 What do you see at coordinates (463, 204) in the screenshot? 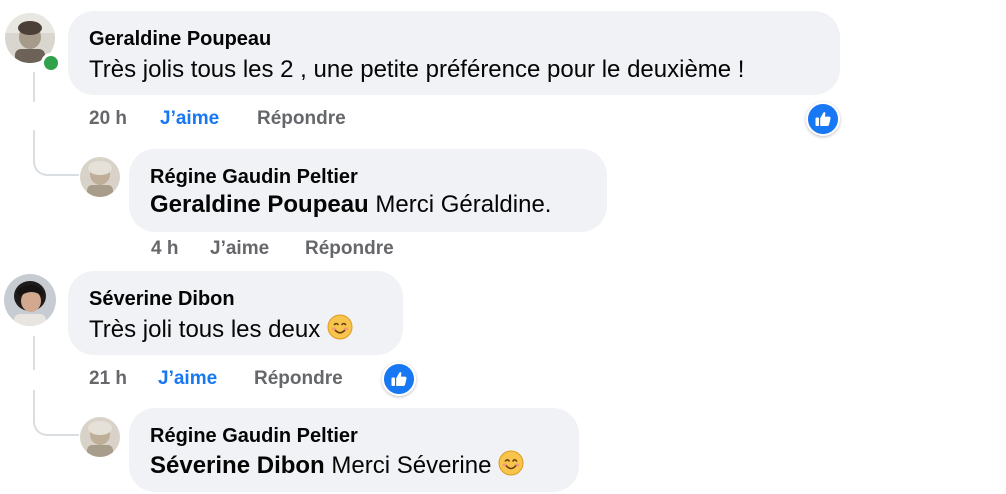
I see `reply-text: Merci Géraldine.` at bounding box center [463, 204].